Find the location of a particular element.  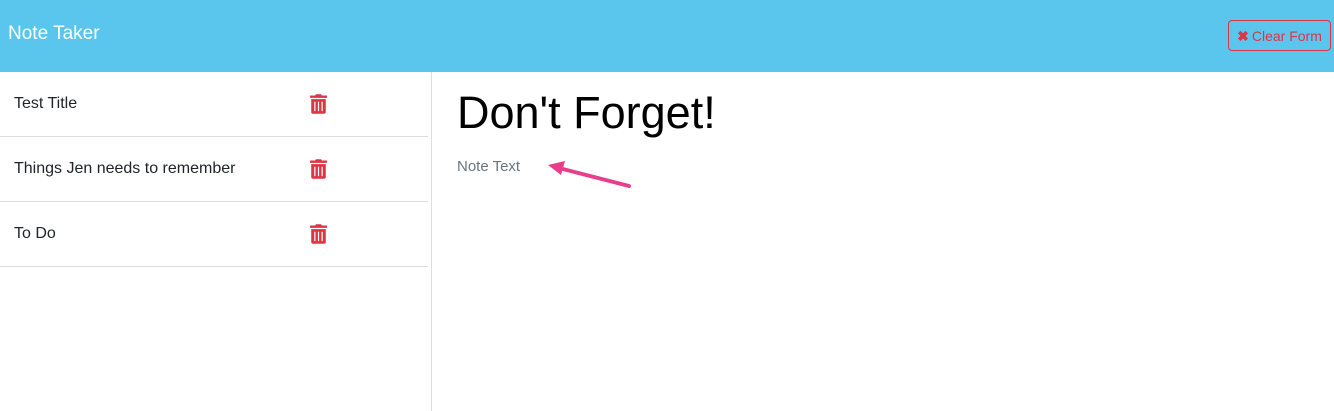

clear-form-label: Clear Form is located at coordinates (1286, 35).